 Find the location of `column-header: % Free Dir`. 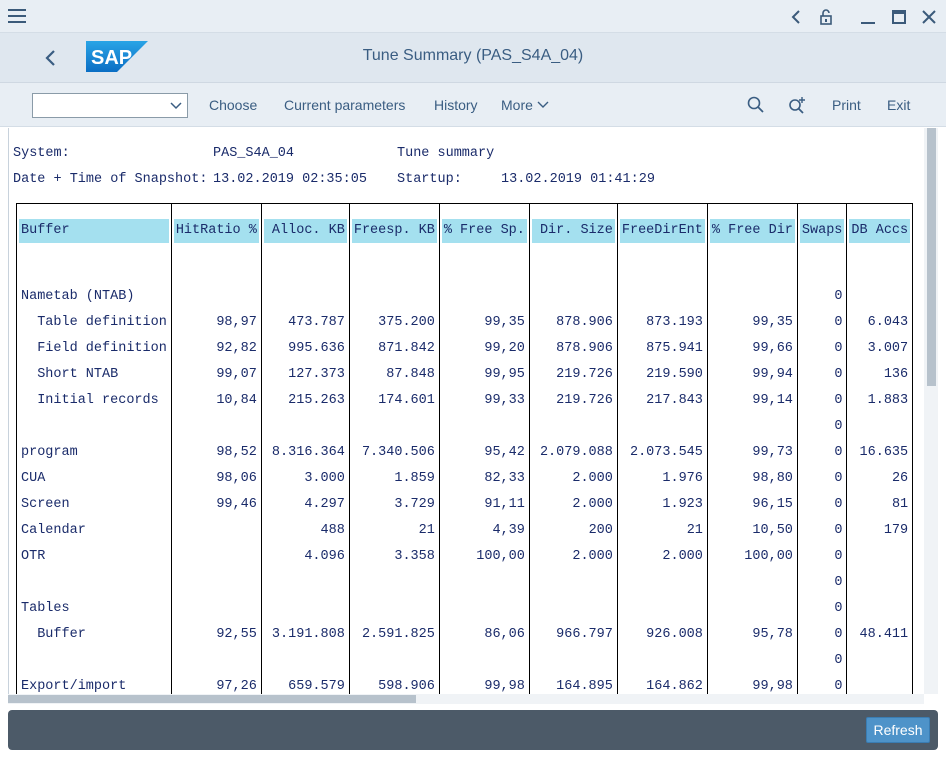

column-header: % Free Dir is located at coordinates (752, 230).